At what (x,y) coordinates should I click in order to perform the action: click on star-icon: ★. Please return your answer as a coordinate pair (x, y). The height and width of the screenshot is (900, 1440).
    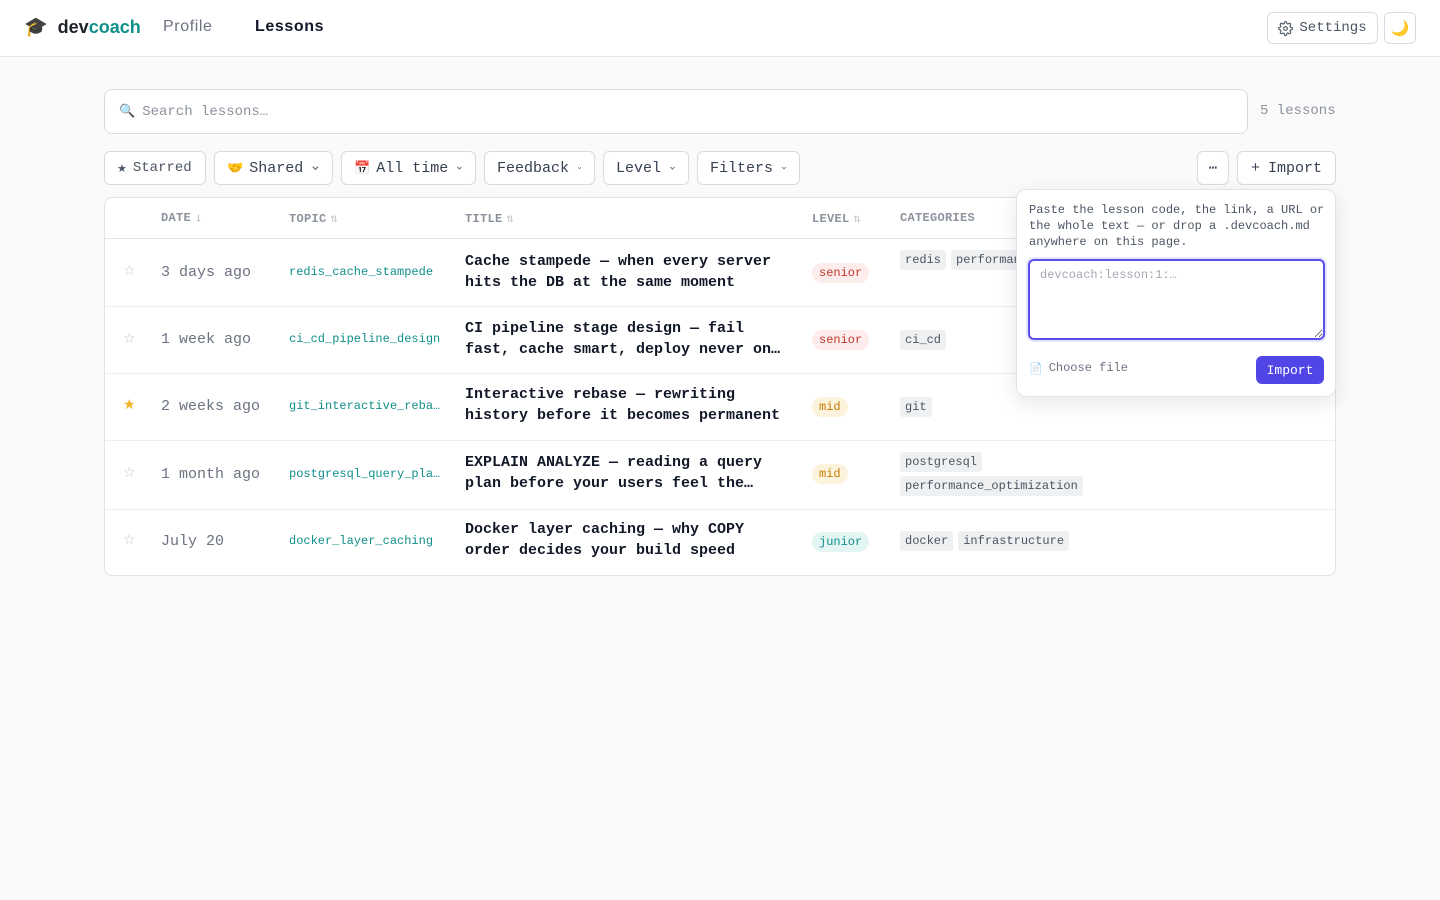
    Looking at the image, I should click on (122, 168).